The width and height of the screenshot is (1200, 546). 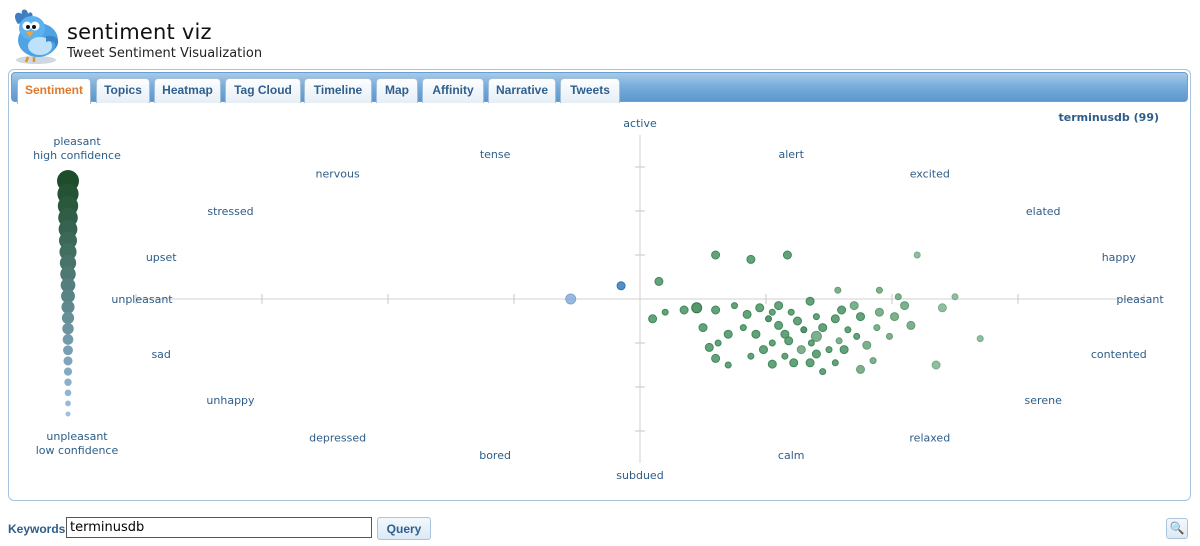 What do you see at coordinates (161, 257) in the screenshot?
I see `mood-label-upset: upset` at bounding box center [161, 257].